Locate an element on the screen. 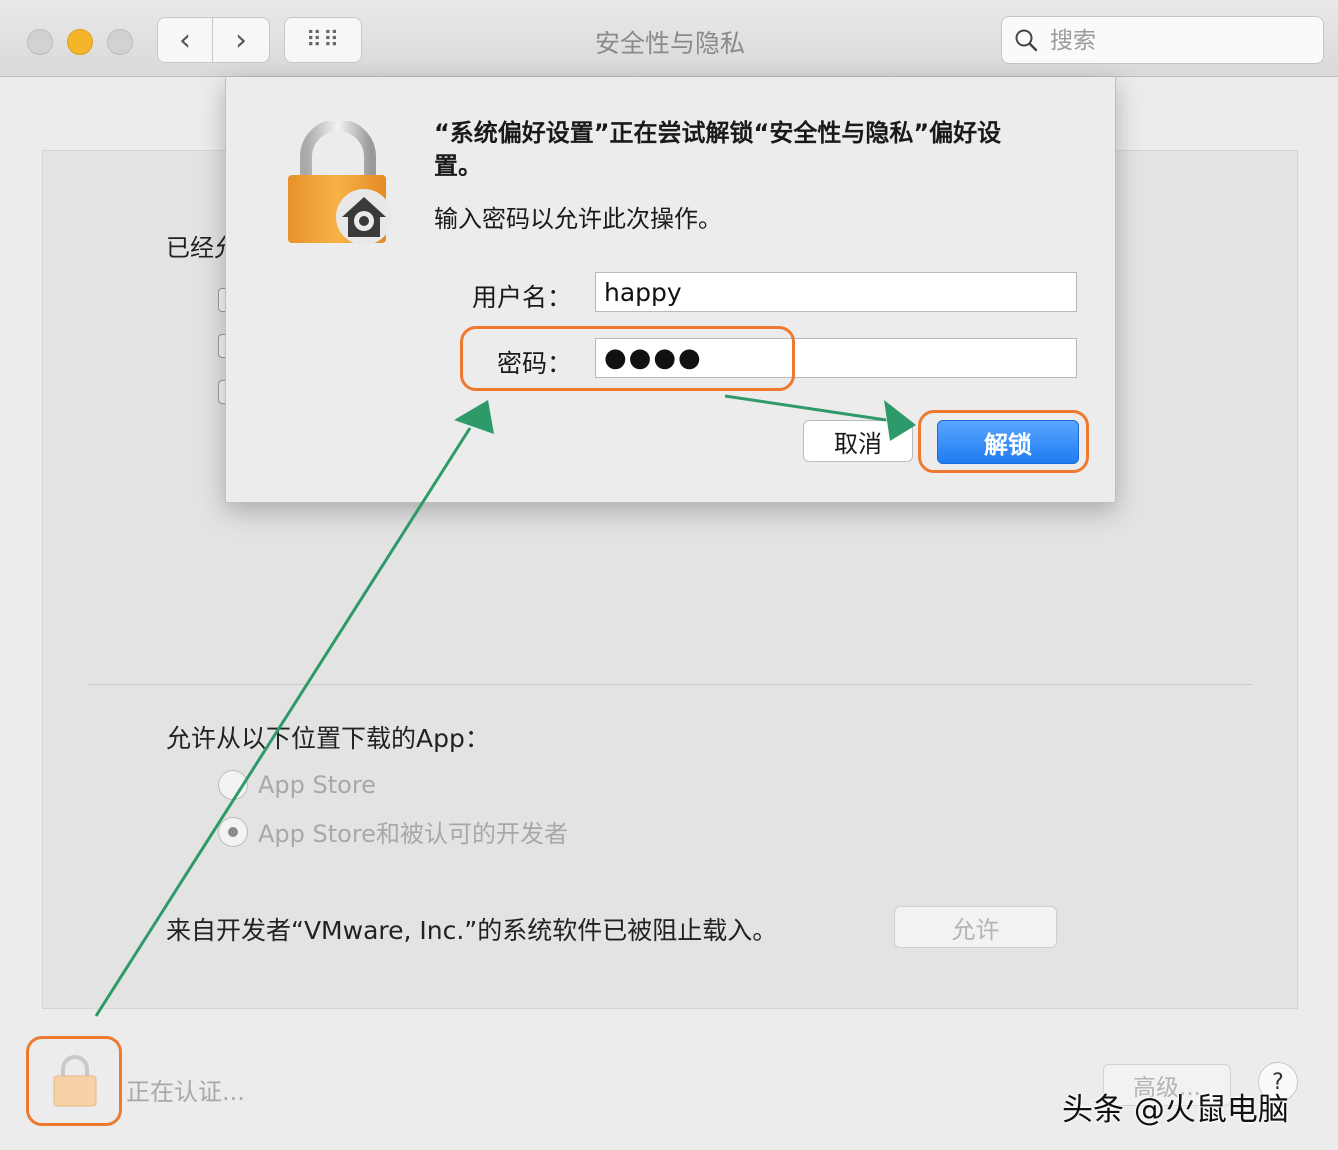  password-highlight-box is located at coordinates (627, 358).